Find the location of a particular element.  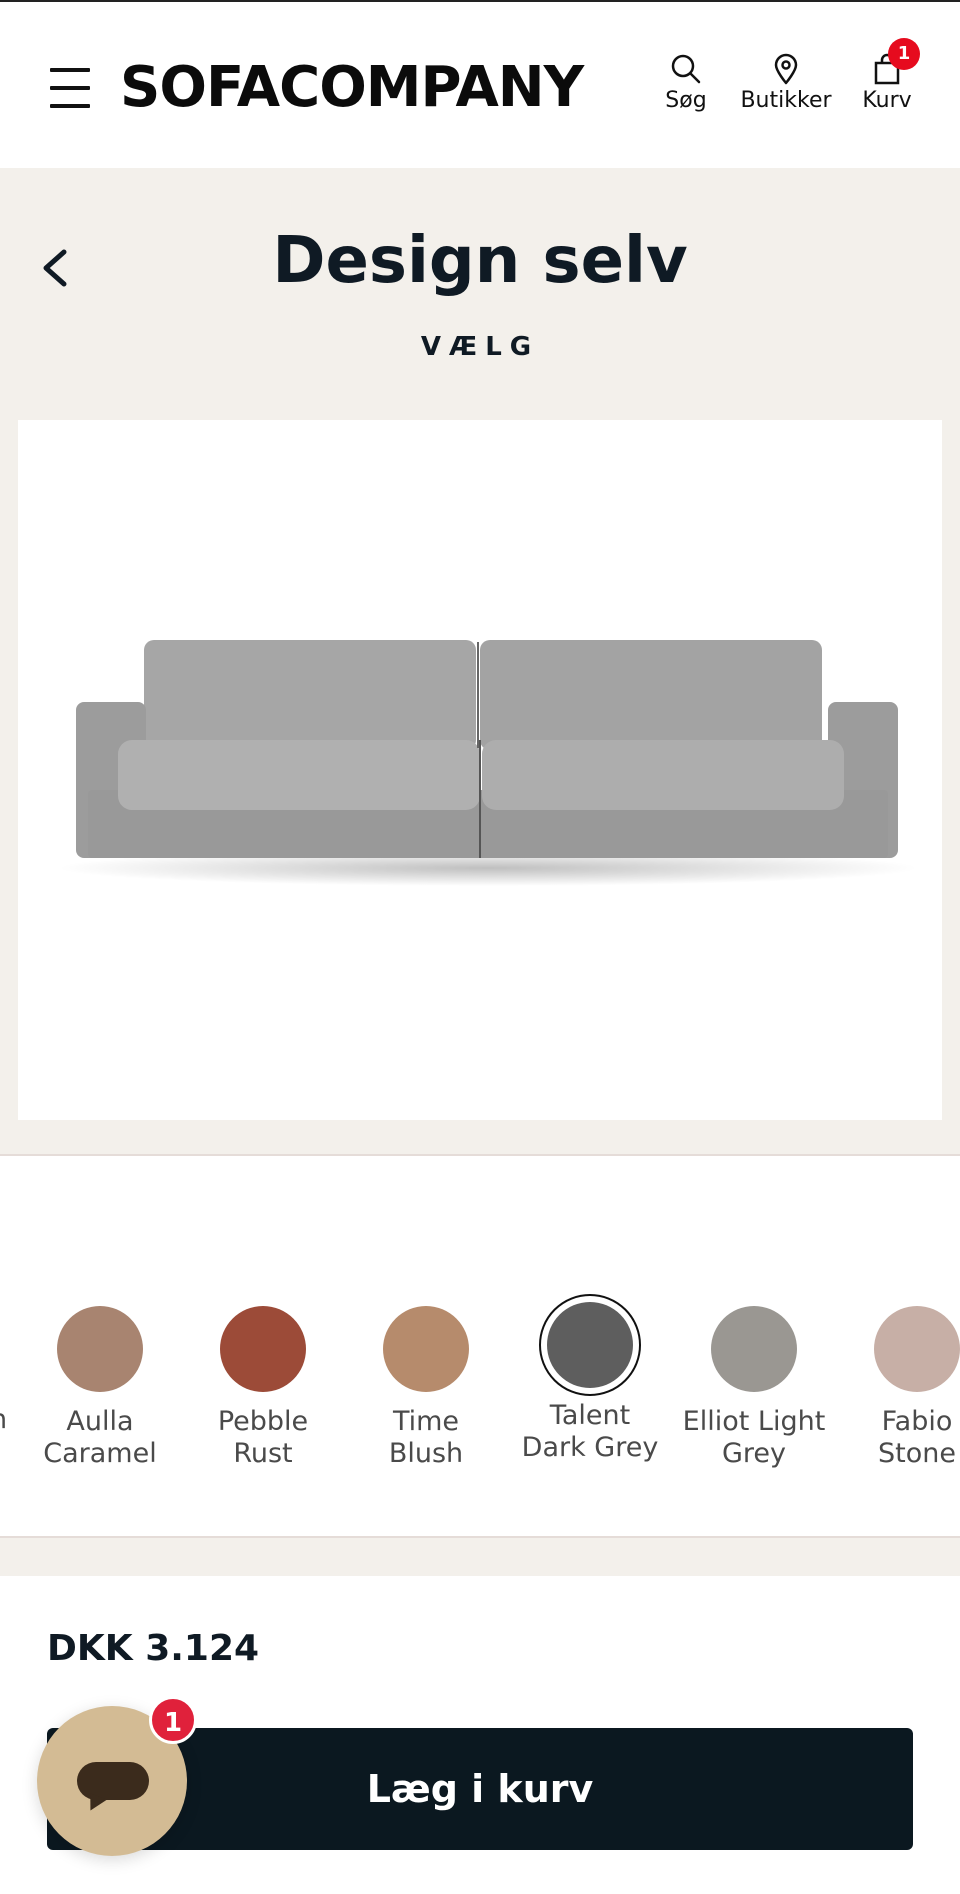

swatch-selected-ring is located at coordinates (590, 1345).